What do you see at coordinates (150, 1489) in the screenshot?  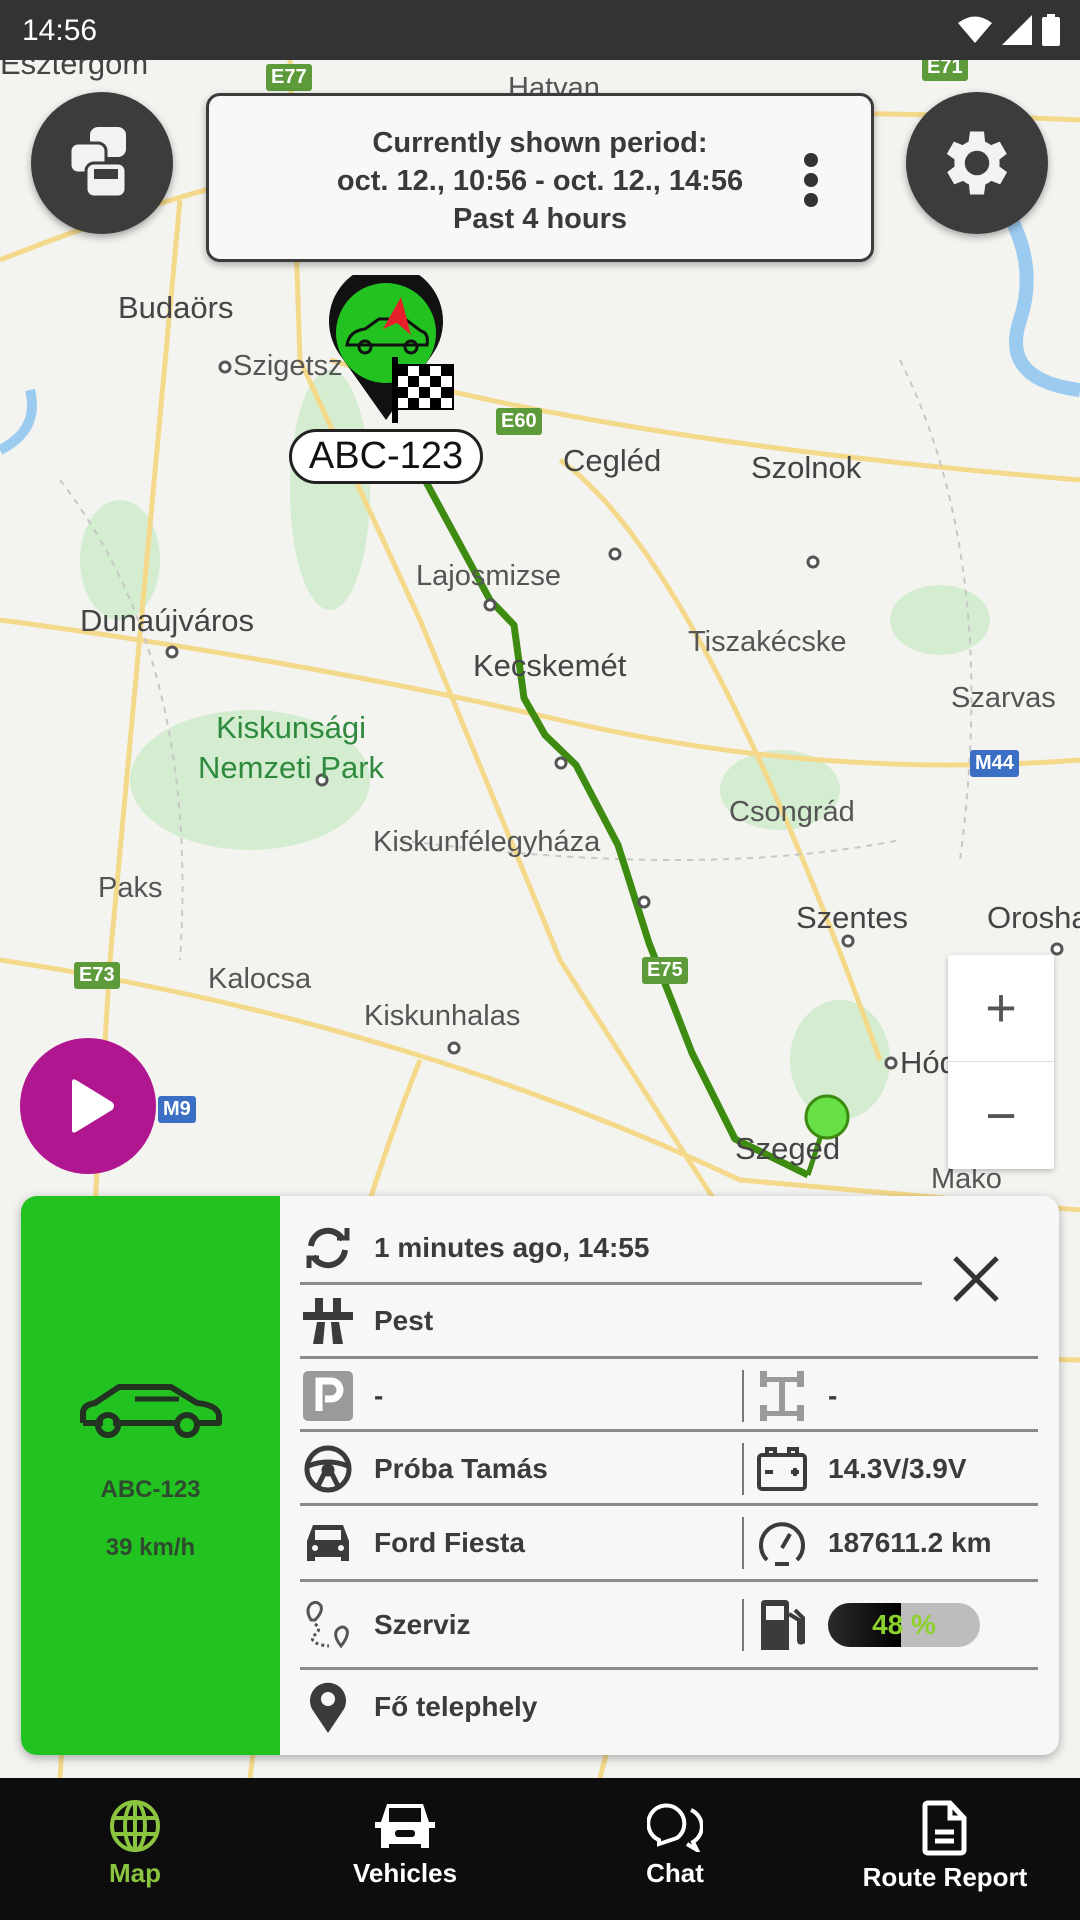 I see `card-plate: ABC-123` at bounding box center [150, 1489].